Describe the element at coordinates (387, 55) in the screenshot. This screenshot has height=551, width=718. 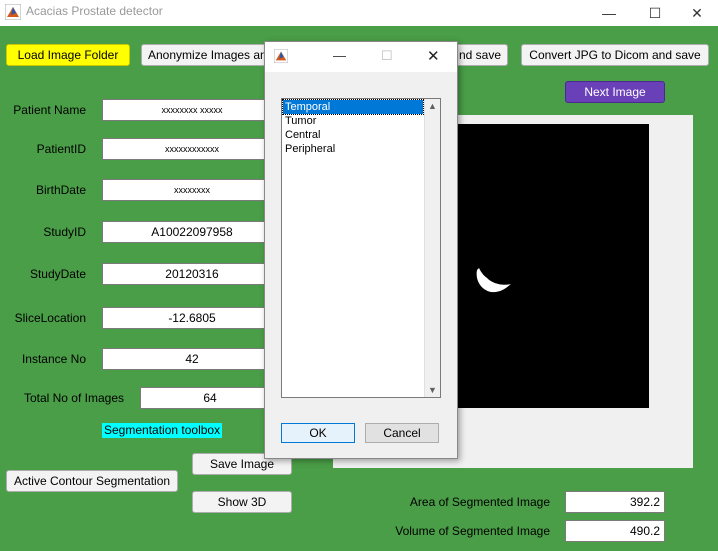
I see `dialog-maximize-icon: ☐` at that location.